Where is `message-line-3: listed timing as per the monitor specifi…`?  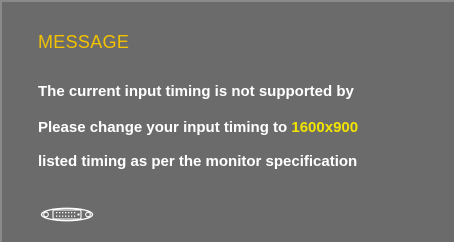 message-line-3: listed timing as per the monitor specifi… is located at coordinates (198, 161).